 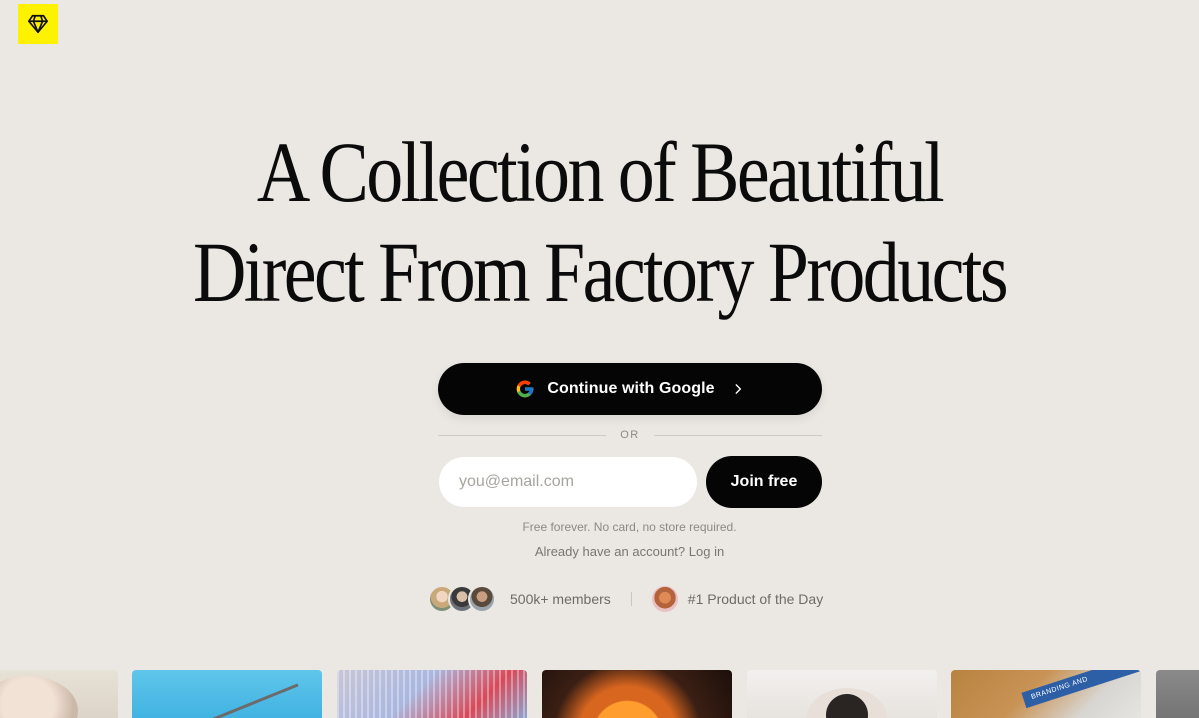 I want to click on chevron-right-icon, so click(x=738, y=389).